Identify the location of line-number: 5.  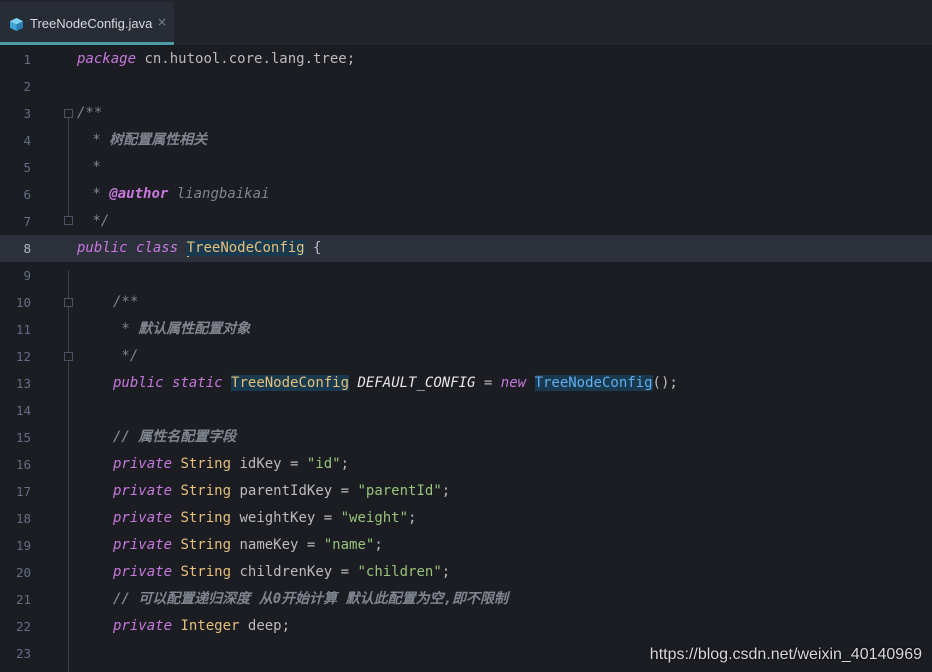
(27, 167).